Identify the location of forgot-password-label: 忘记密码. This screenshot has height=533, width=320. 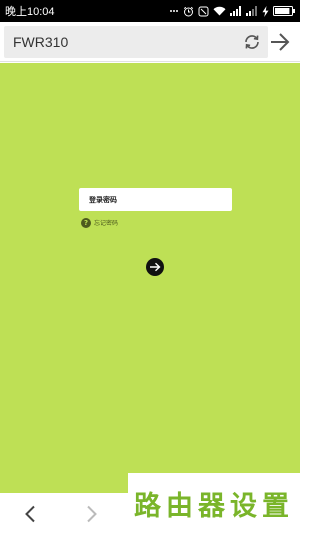
(106, 223).